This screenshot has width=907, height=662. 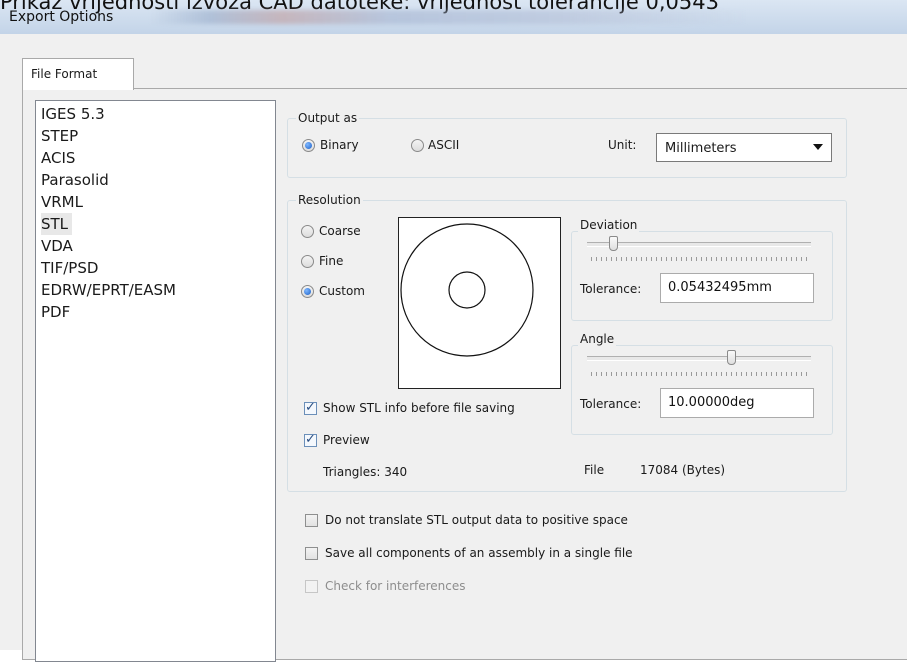 What do you see at coordinates (75, 180) in the screenshot?
I see `format-item-parasolid: Parasolid` at bounding box center [75, 180].